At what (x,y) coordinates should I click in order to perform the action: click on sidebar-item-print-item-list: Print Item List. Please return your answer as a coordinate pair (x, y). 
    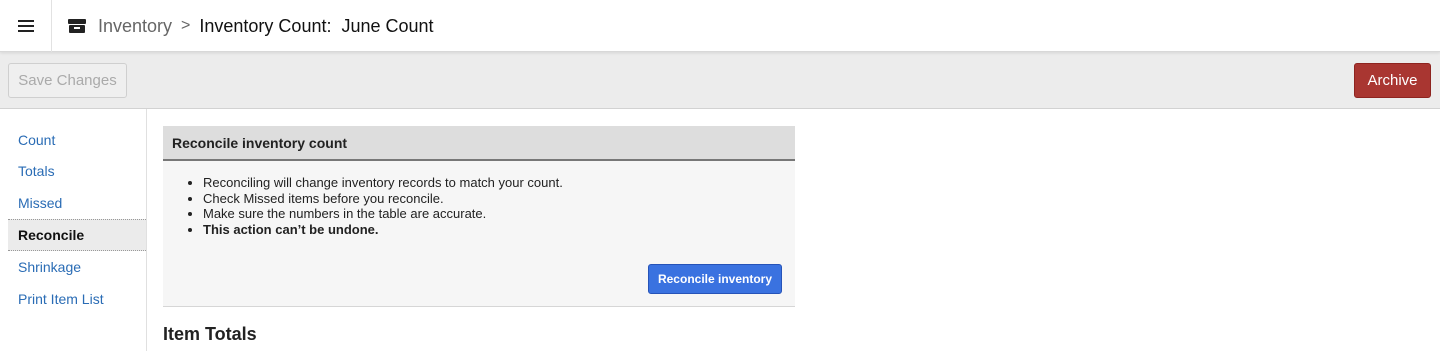
    Looking at the image, I should click on (77, 299).